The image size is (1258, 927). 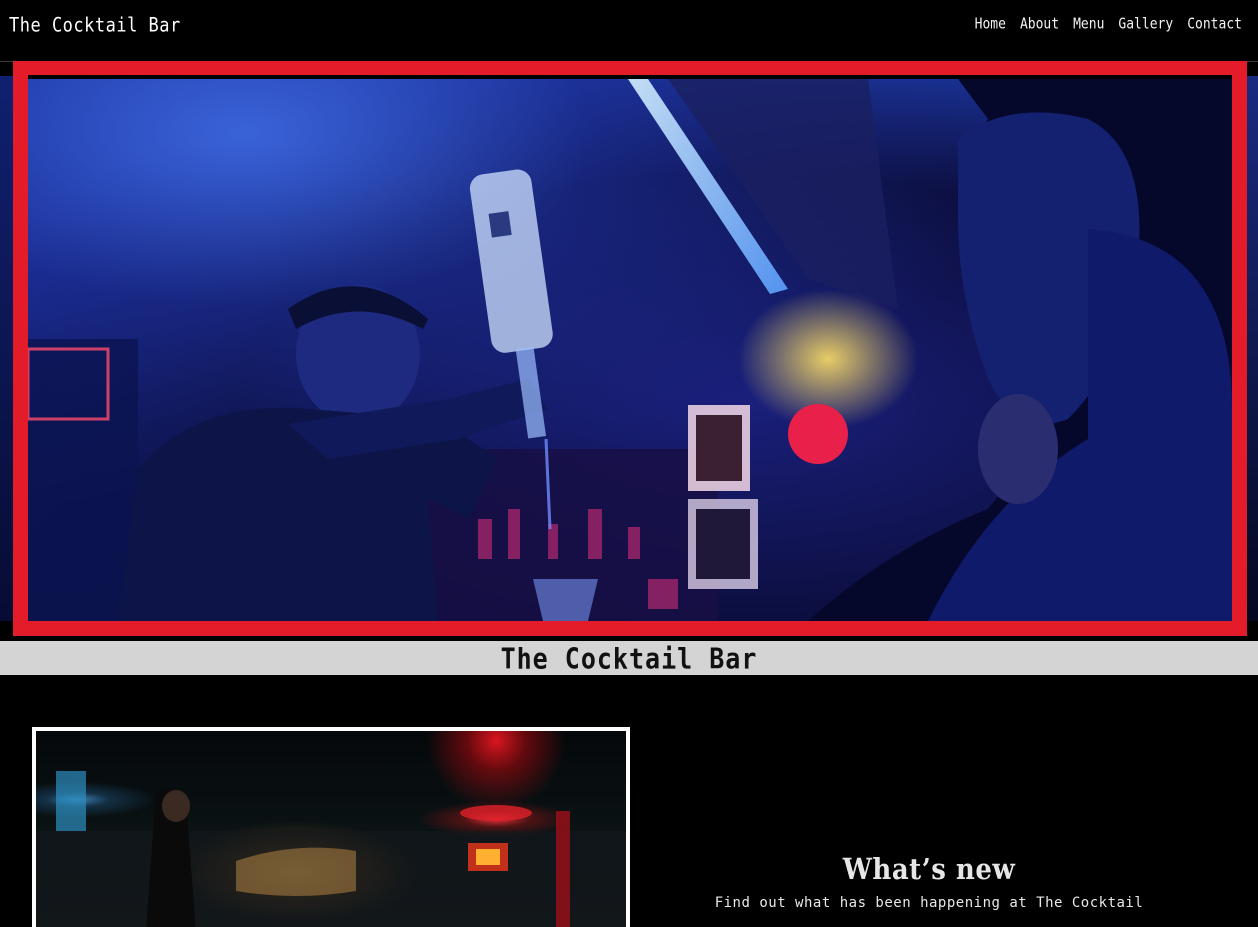 What do you see at coordinates (929, 870) in the screenshot?
I see `whats-new-title: What’s new` at bounding box center [929, 870].